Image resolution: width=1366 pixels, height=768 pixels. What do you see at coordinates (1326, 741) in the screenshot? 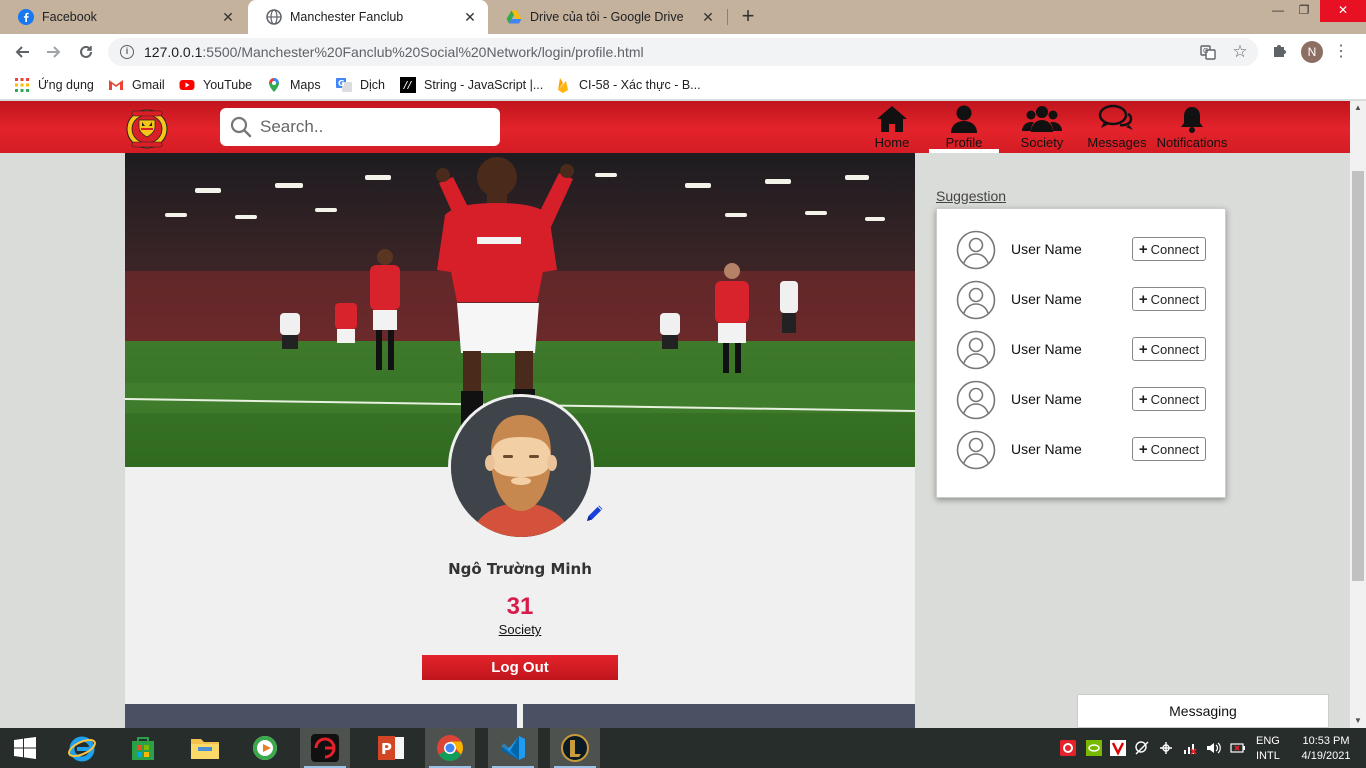
I see `clock-time: 10:53 PM` at bounding box center [1326, 741].